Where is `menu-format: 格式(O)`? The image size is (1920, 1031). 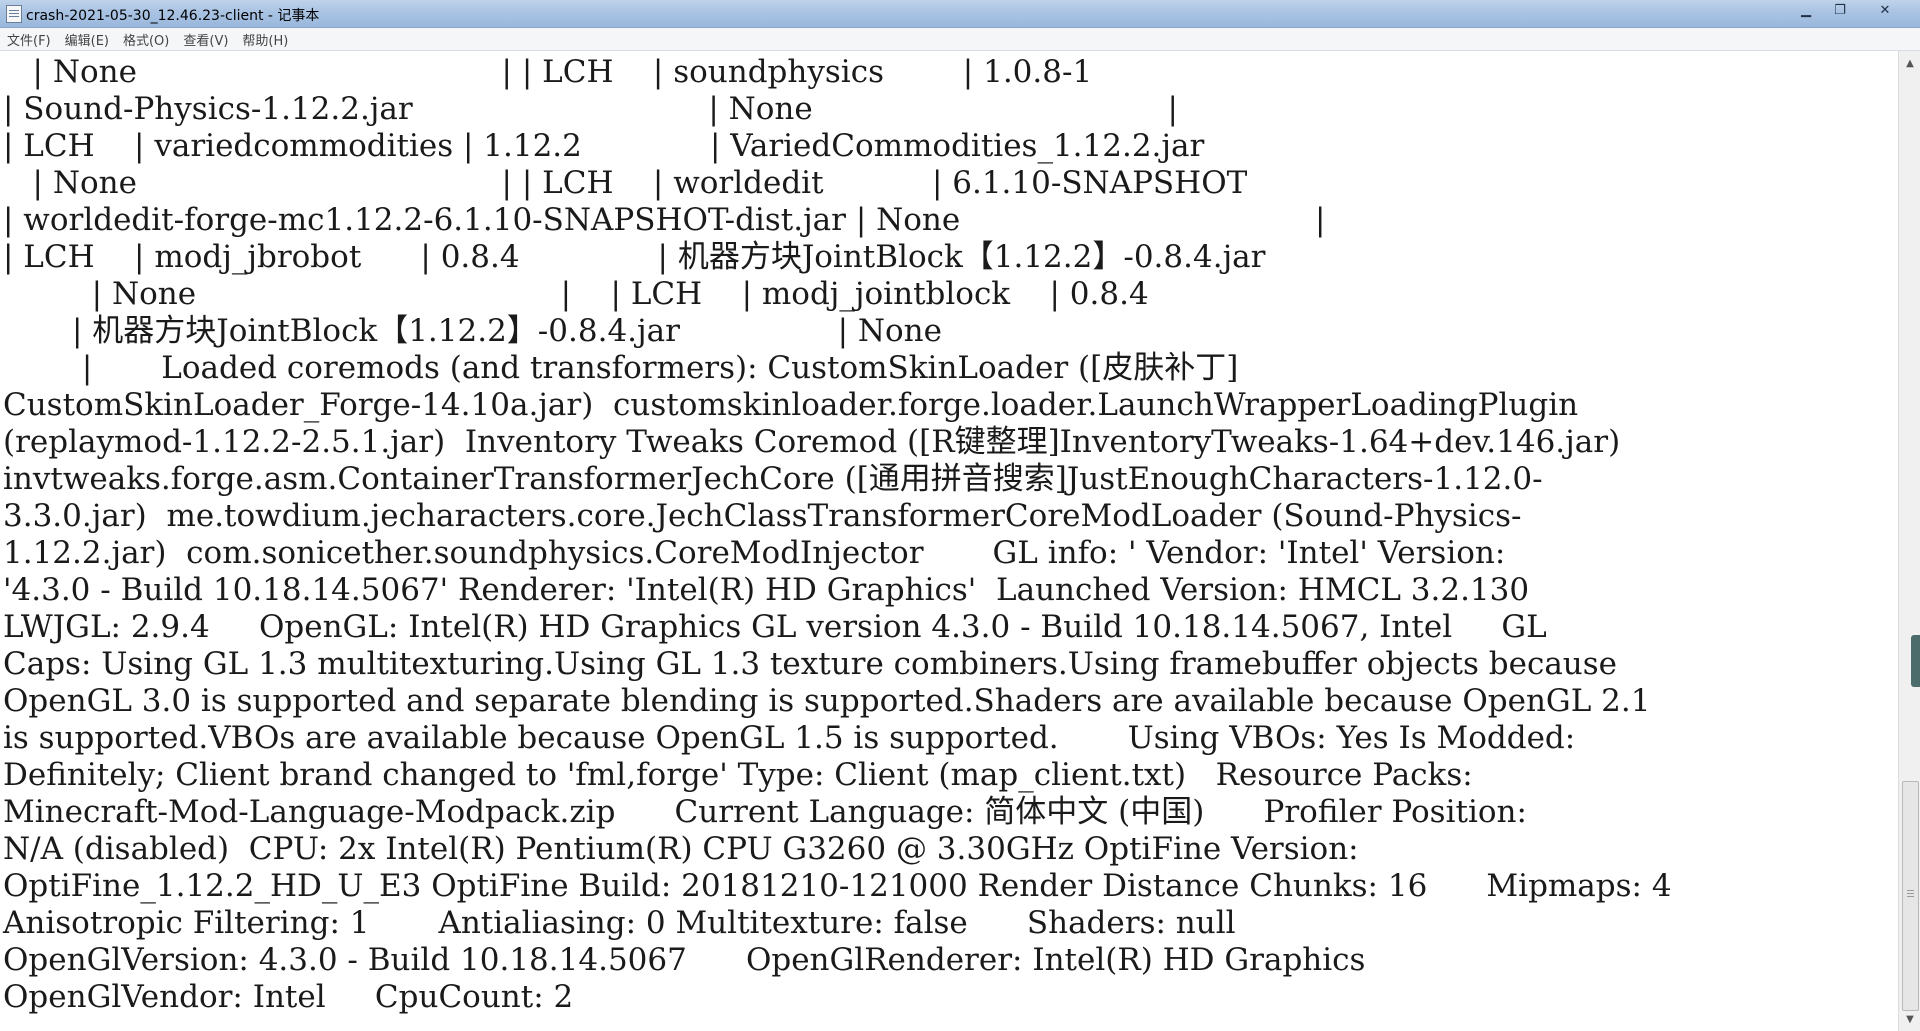
menu-format: 格式(O) is located at coordinates (146, 39).